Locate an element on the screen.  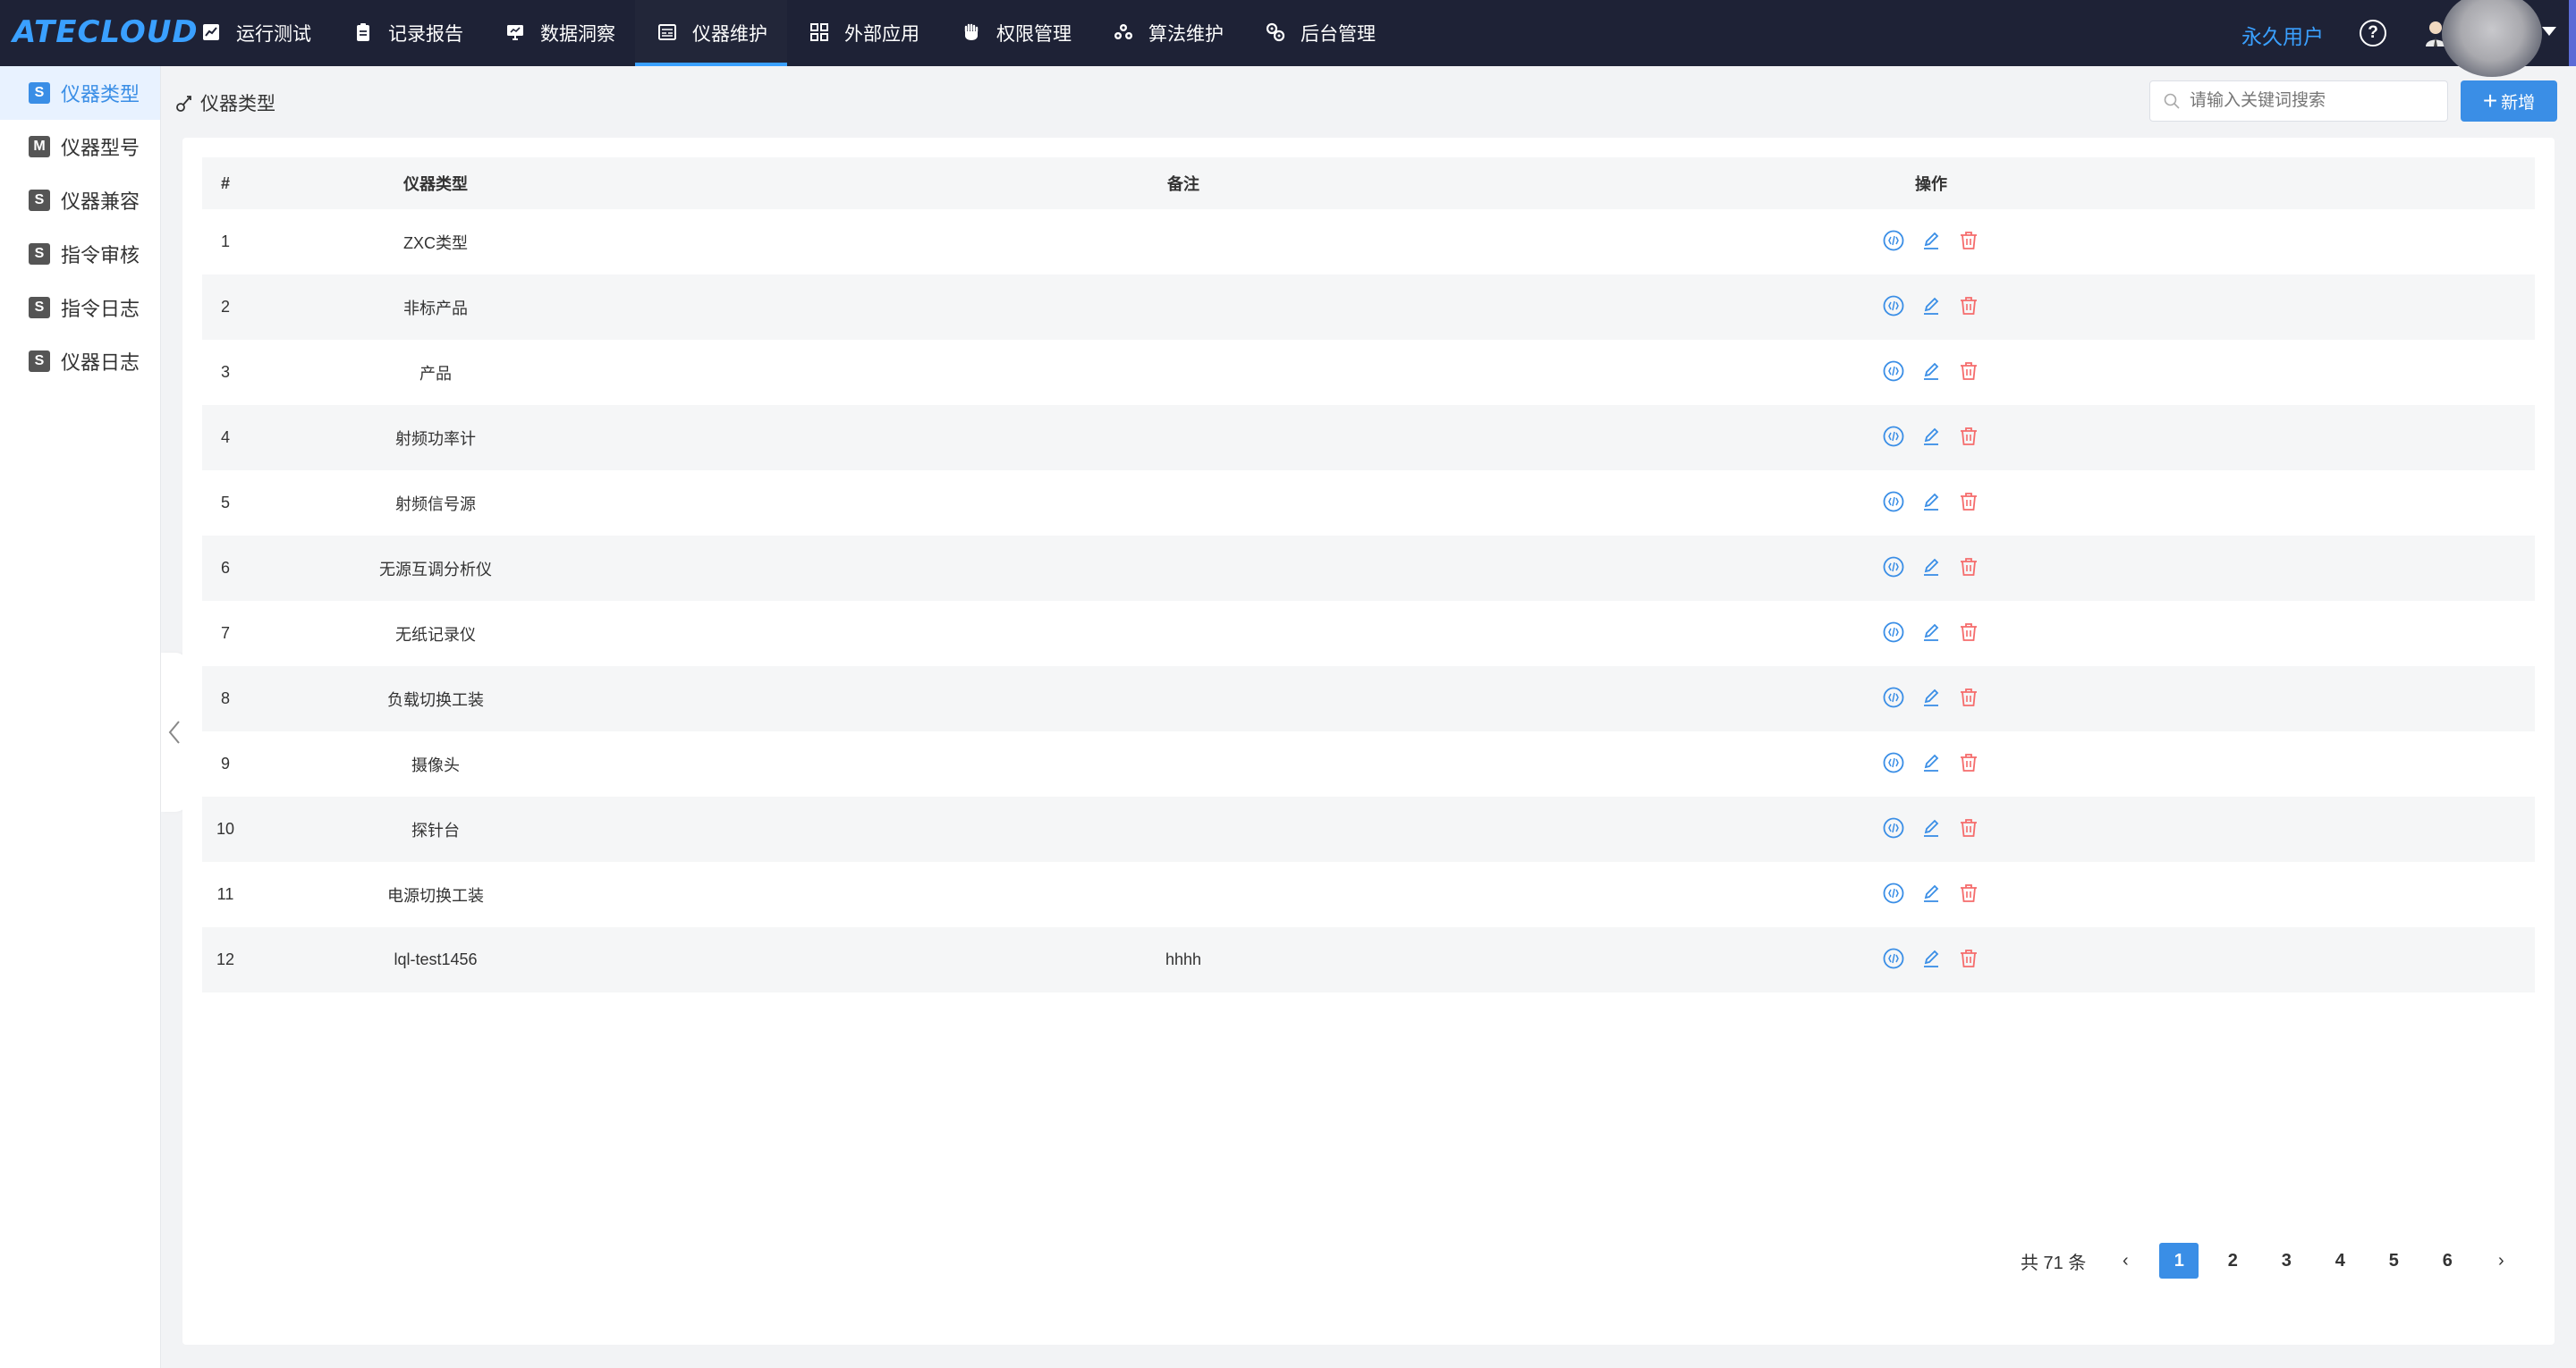
cell-type: 射频信号源 is located at coordinates (435, 503).